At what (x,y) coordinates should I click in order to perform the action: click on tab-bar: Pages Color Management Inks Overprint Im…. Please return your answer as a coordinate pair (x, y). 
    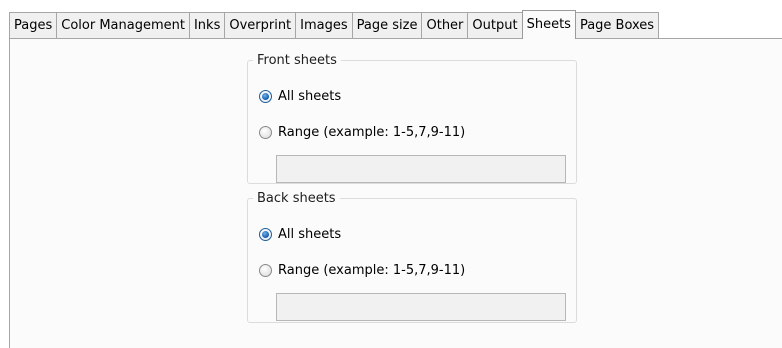
    Looking at the image, I should click on (395, 24).